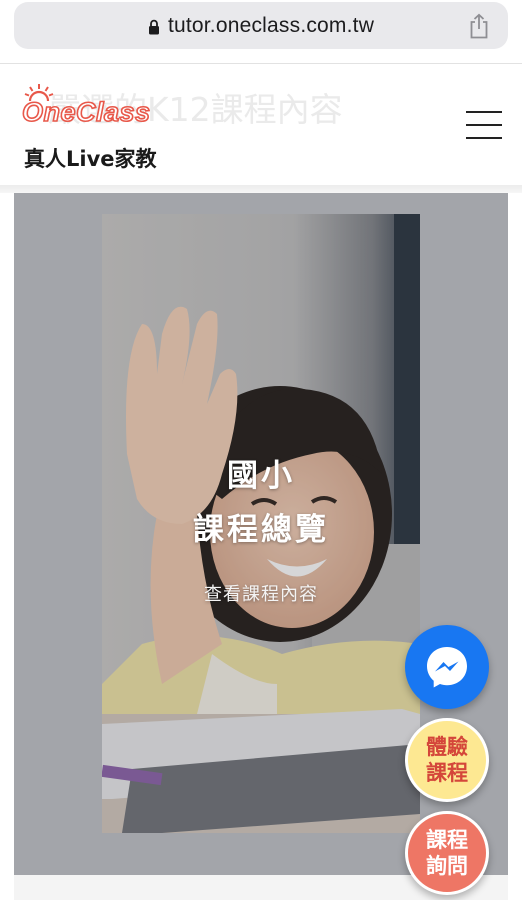  I want to click on messenger-chat-button, so click(447, 667).